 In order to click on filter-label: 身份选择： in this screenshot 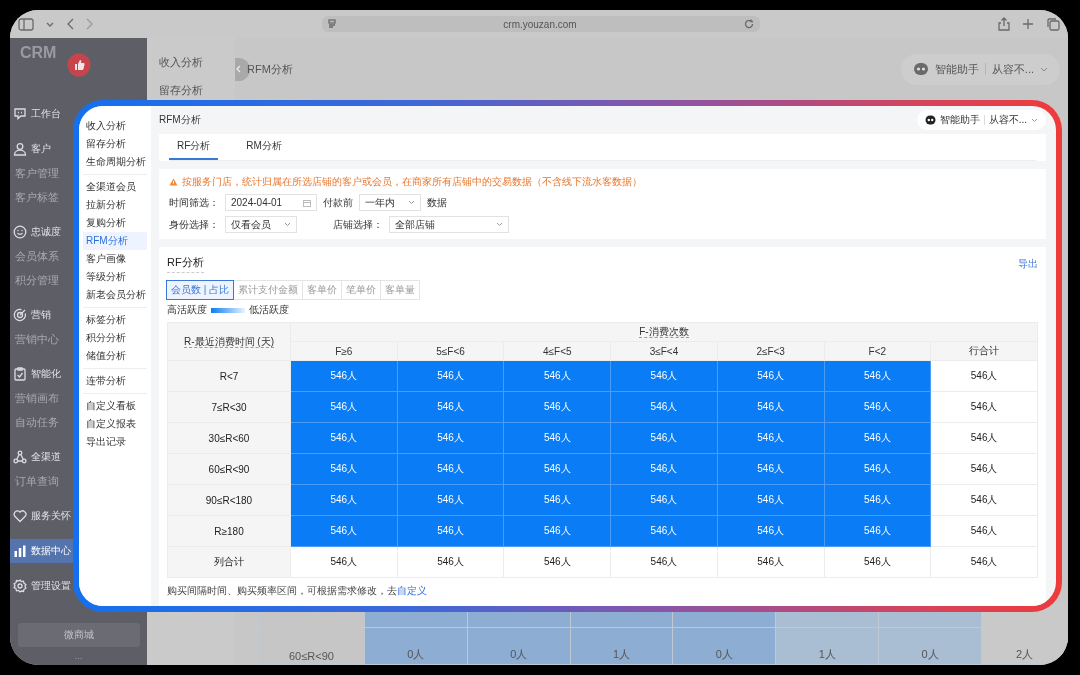, I will do `click(194, 224)`.